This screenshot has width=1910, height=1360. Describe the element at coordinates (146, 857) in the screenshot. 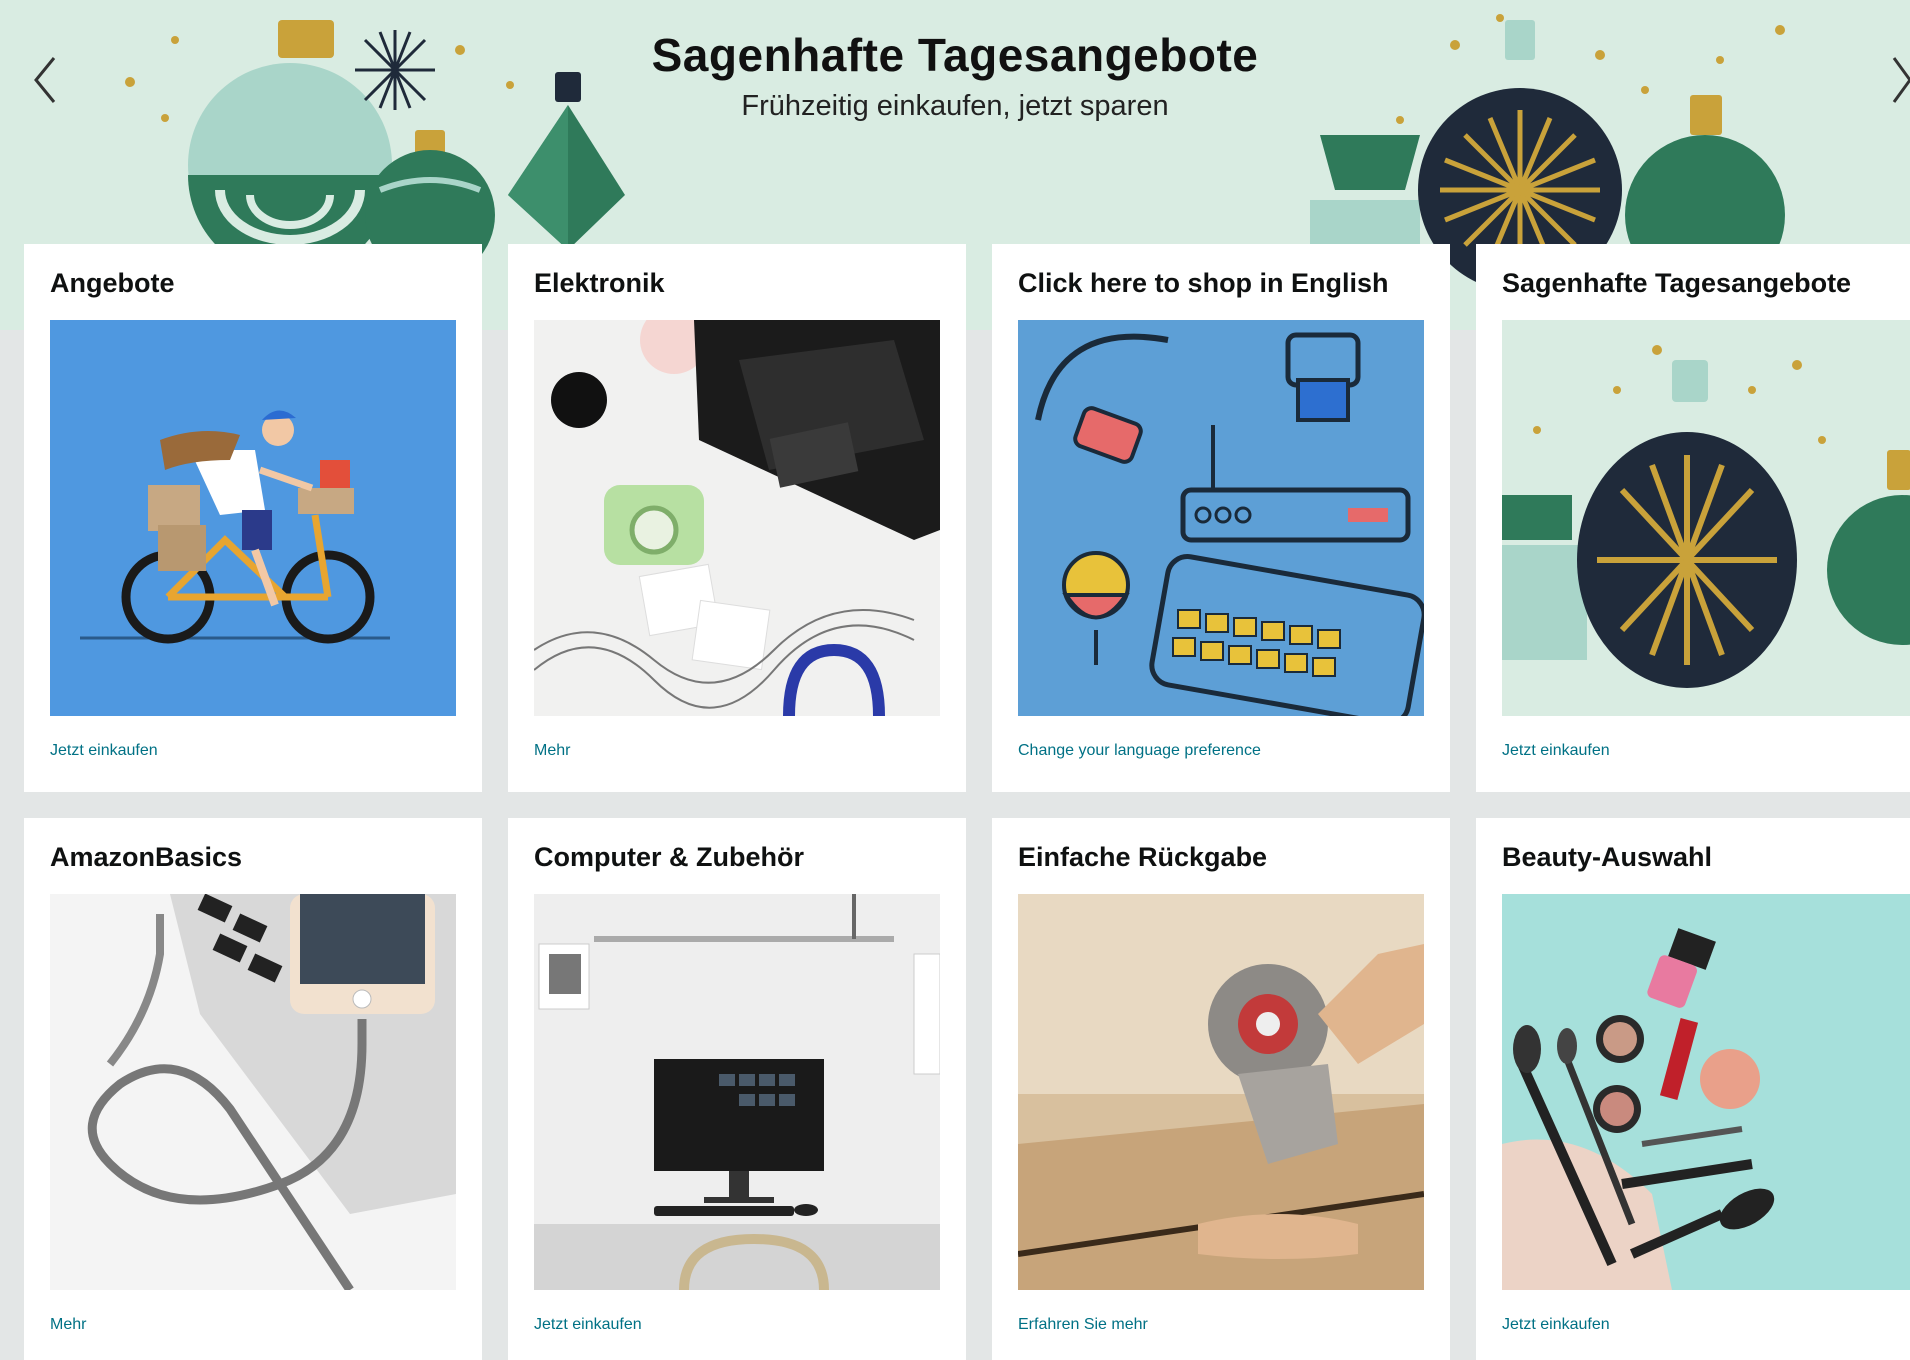

I see `card-title: AmazonBasics` at that location.